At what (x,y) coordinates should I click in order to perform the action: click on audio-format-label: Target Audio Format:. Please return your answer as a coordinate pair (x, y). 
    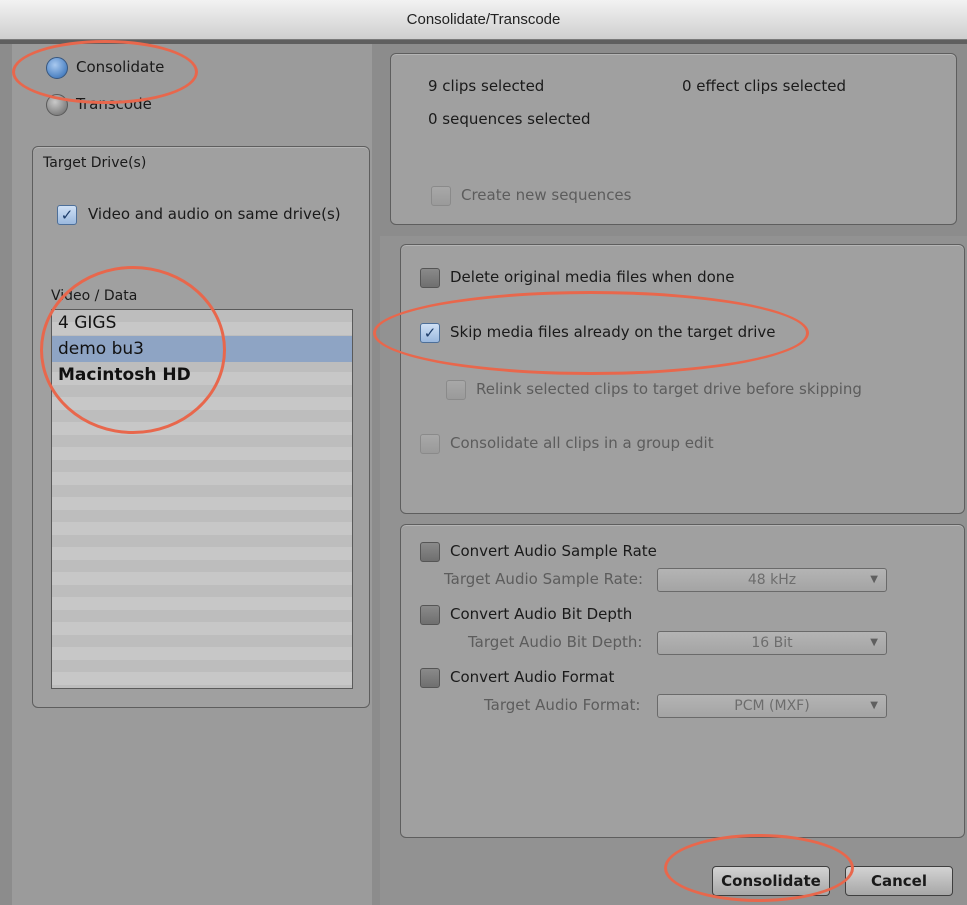
    Looking at the image, I should click on (562, 705).